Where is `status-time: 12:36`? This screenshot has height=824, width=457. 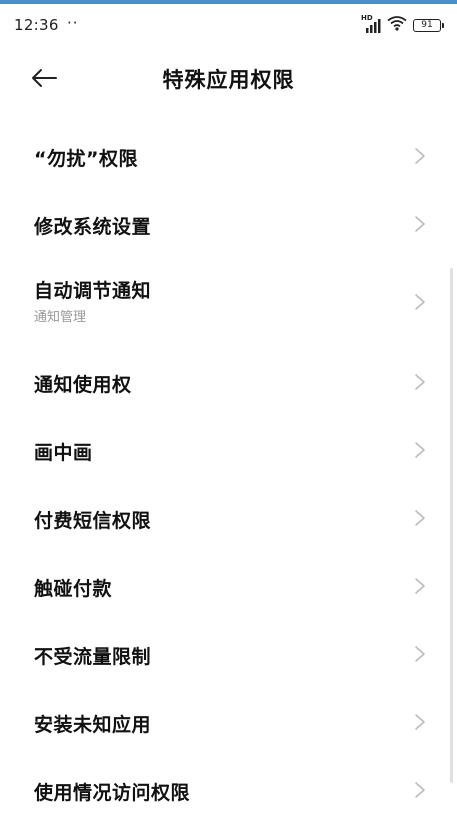 status-time: 12:36 is located at coordinates (36, 25).